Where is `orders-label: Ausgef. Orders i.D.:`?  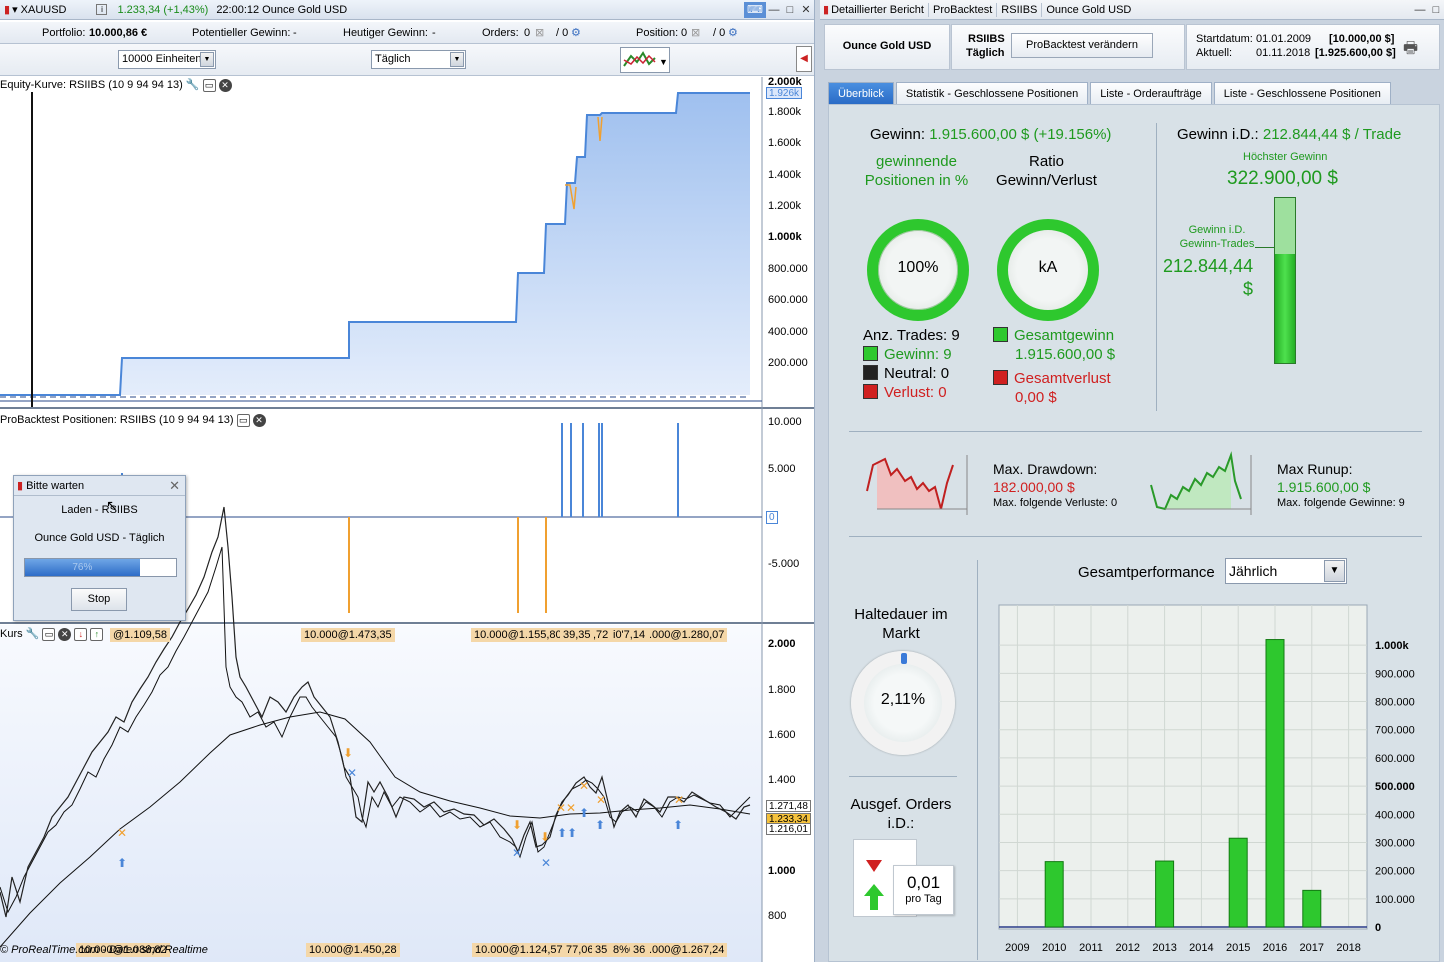
orders-label: Ausgef. Orders i.D.: is located at coordinates (901, 814).